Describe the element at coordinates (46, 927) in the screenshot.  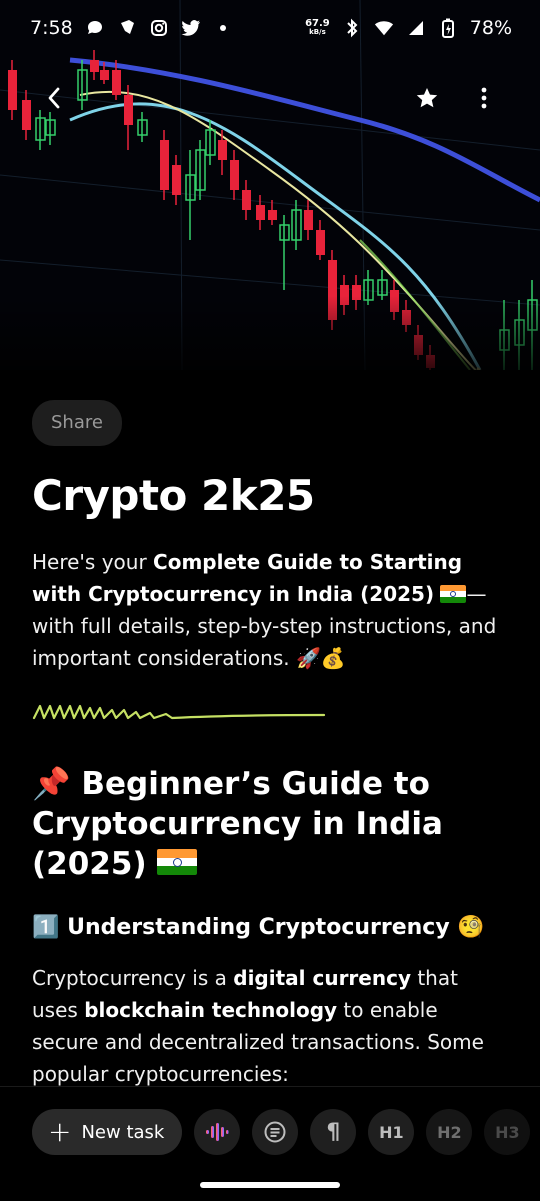
I see `keycap-one-emoji: 1️⃣` at that location.